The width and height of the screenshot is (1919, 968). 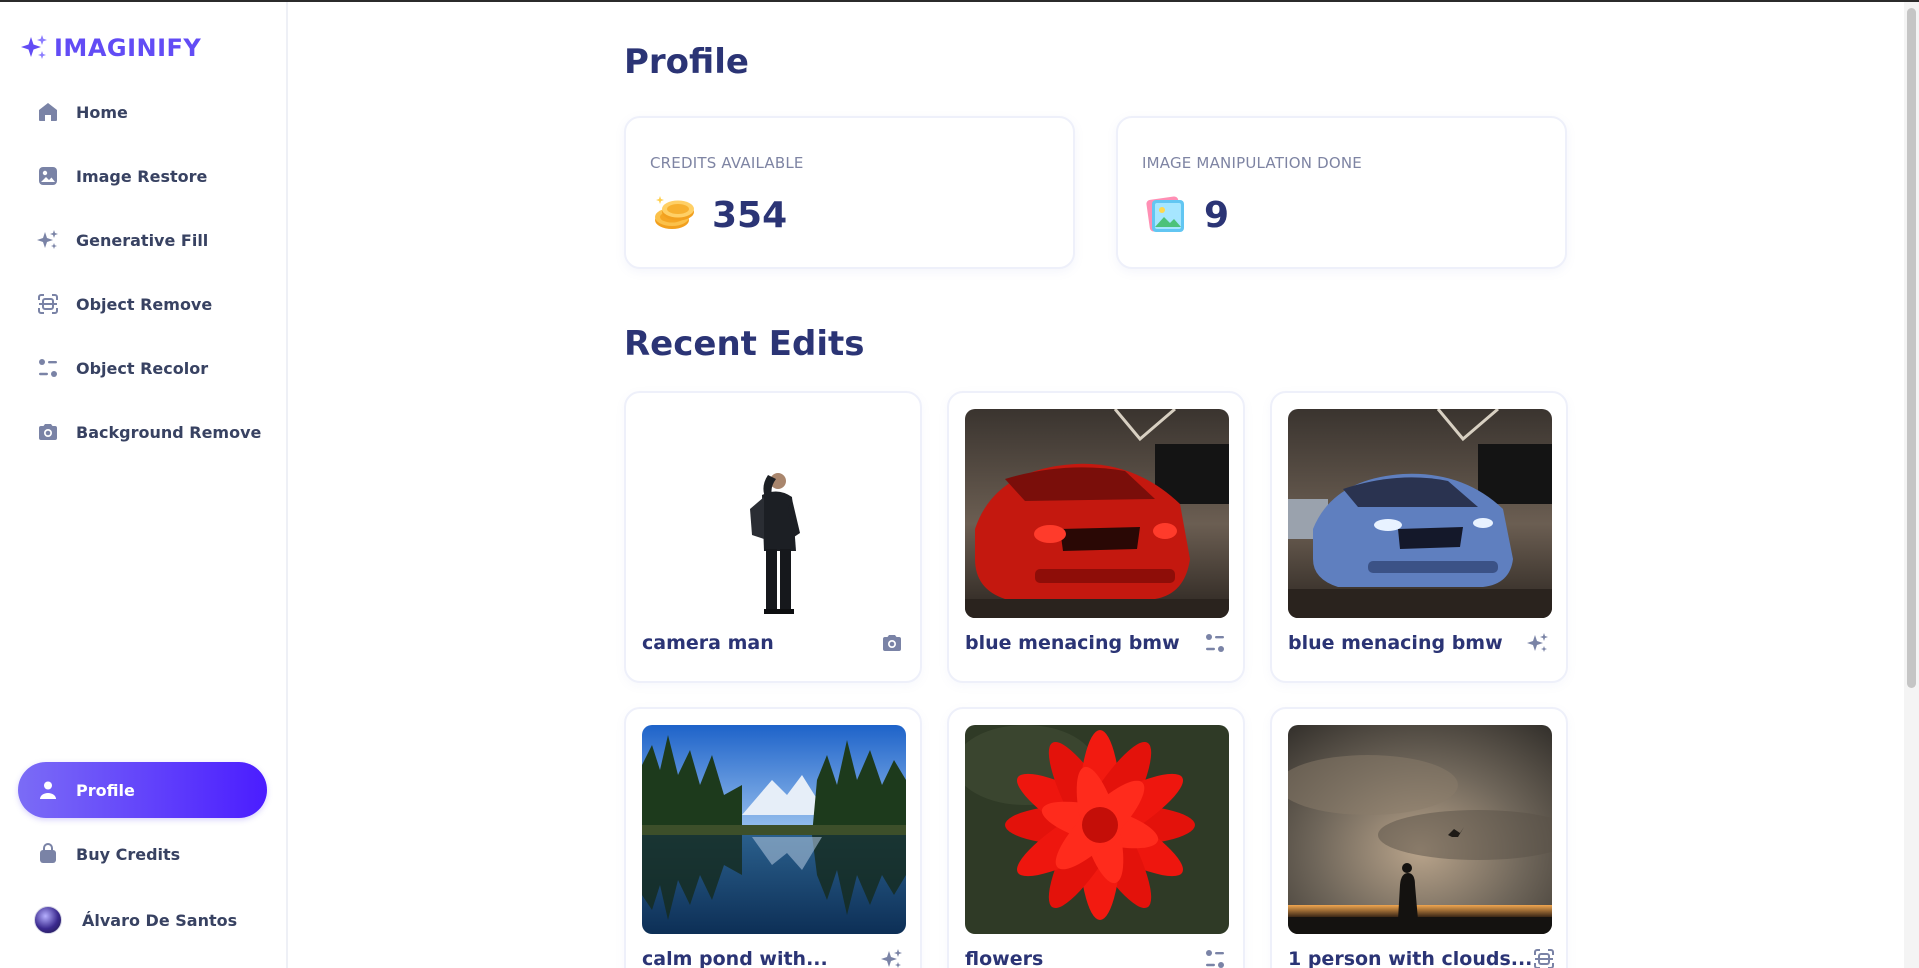 What do you see at coordinates (1165, 214) in the screenshot?
I see `photo-icon` at bounding box center [1165, 214].